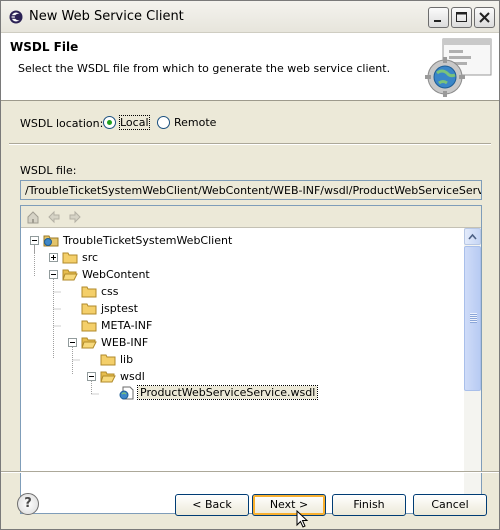  Describe the element at coordinates (458, 67) in the screenshot. I see `web-service-globe-image` at that location.